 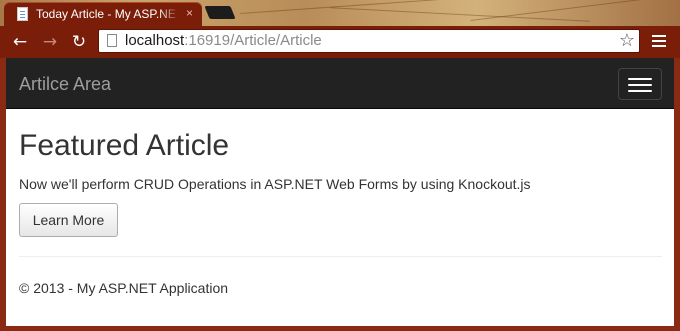 What do you see at coordinates (369, 41) in the screenshot?
I see `address-bar: localhost:16919/Article/Article ☆` at bounding box center [369, 41].